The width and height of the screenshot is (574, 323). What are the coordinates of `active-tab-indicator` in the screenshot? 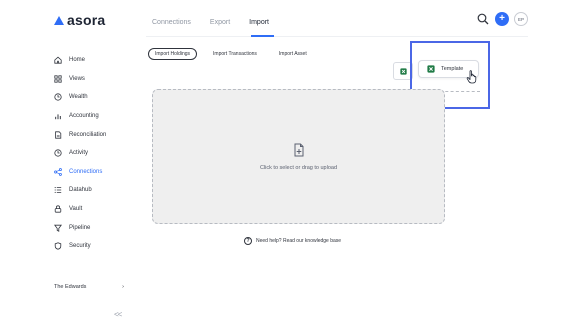 It's located at (262, 36).